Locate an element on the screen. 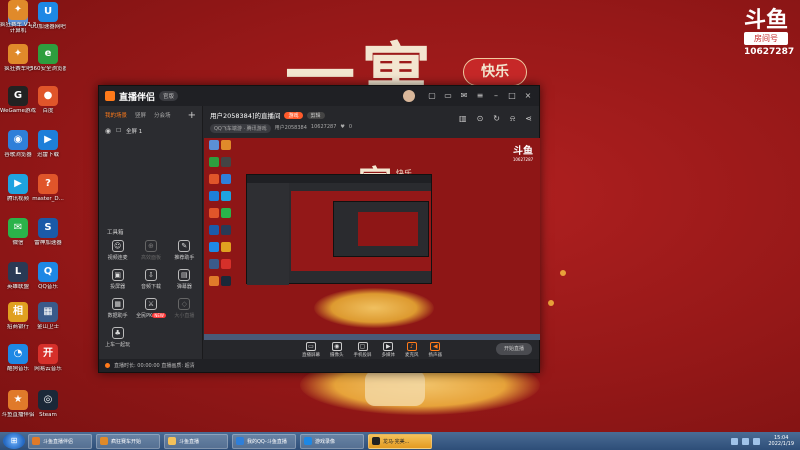 The image size is (800, 450). source-control: ◉ 摄像头 is located at coordinates (337, 350).